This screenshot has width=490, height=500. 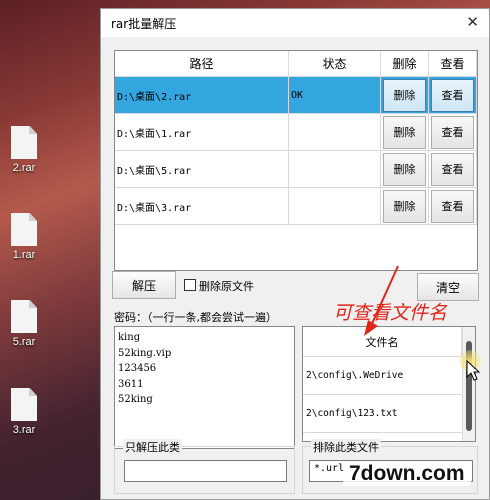 I want to click on mouse-cursor-icon, so click(x=473, y=370).